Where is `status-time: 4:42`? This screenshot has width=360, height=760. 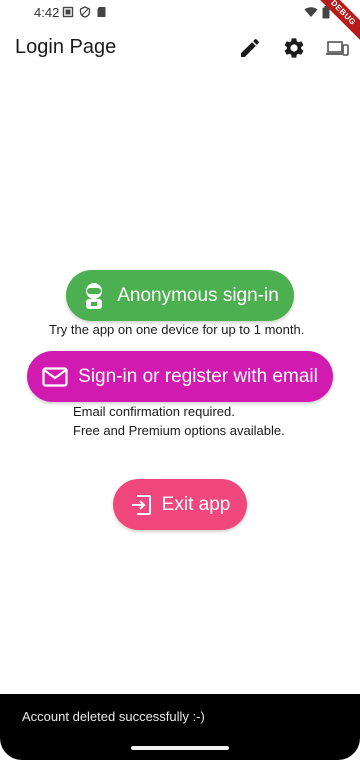
status-time: 4:42 is located at coordinates (47, 12).